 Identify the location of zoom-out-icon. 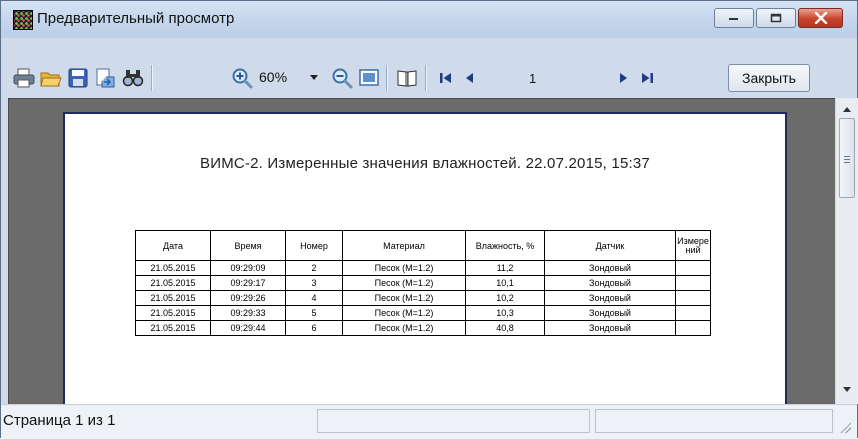
(342, 78).